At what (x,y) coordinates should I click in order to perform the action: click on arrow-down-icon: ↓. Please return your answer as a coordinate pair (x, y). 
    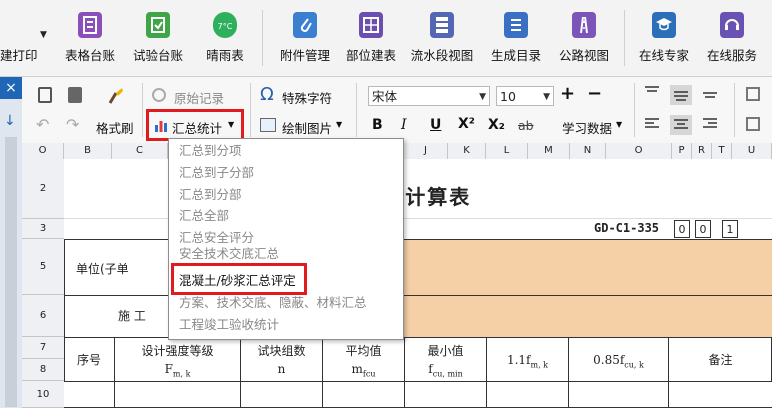
    Looking at the image, I should click on (10, 121).